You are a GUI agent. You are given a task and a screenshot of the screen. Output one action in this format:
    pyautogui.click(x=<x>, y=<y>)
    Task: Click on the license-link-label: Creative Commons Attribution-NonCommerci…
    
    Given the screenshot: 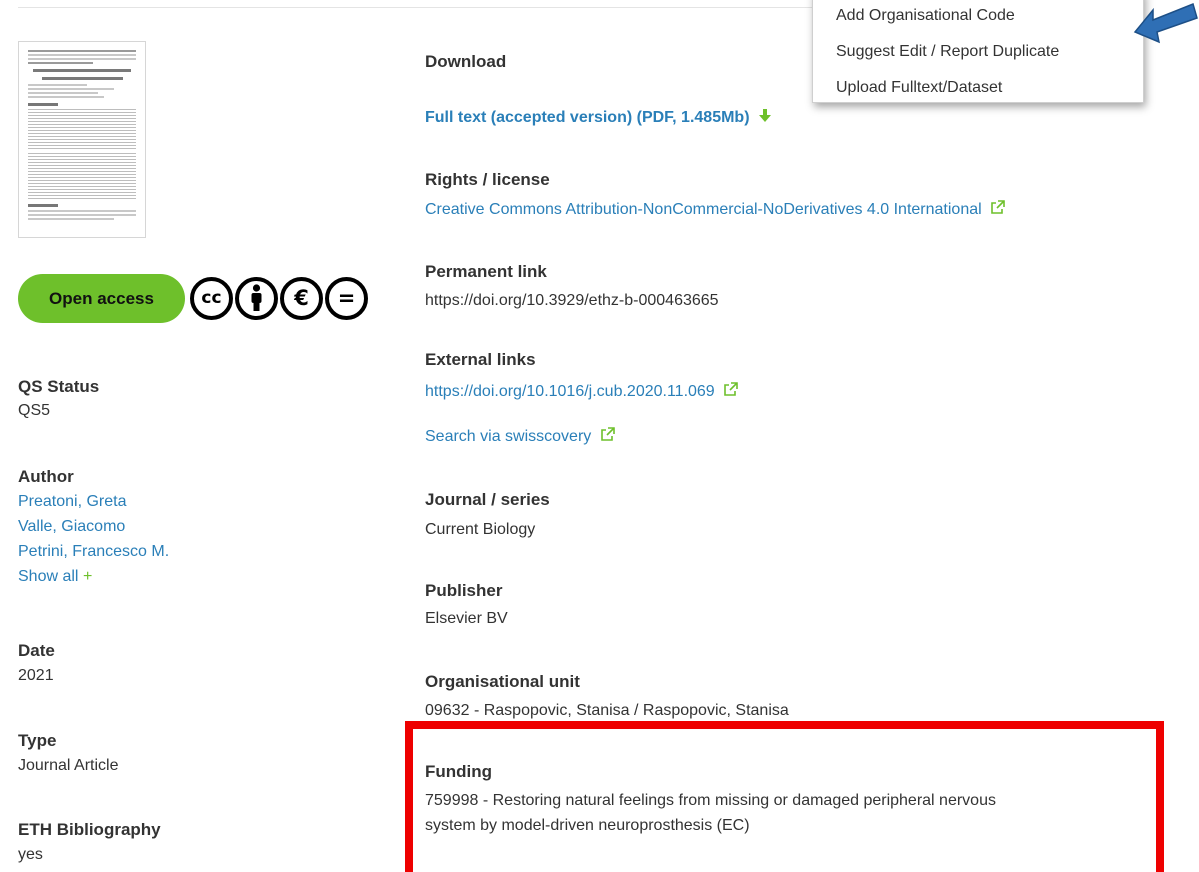 What is the action you would take?
    pyautogui.click(x=703, y=209)
    